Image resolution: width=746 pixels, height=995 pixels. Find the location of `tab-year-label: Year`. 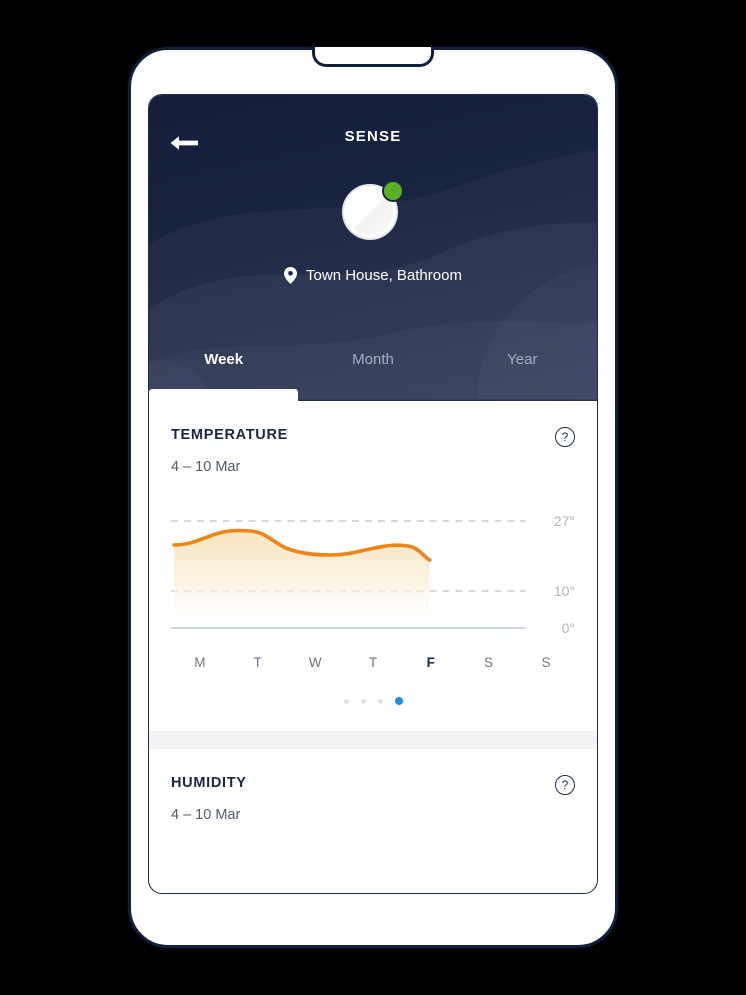

tab-year-label: Year is located at coordinates (522, 359).